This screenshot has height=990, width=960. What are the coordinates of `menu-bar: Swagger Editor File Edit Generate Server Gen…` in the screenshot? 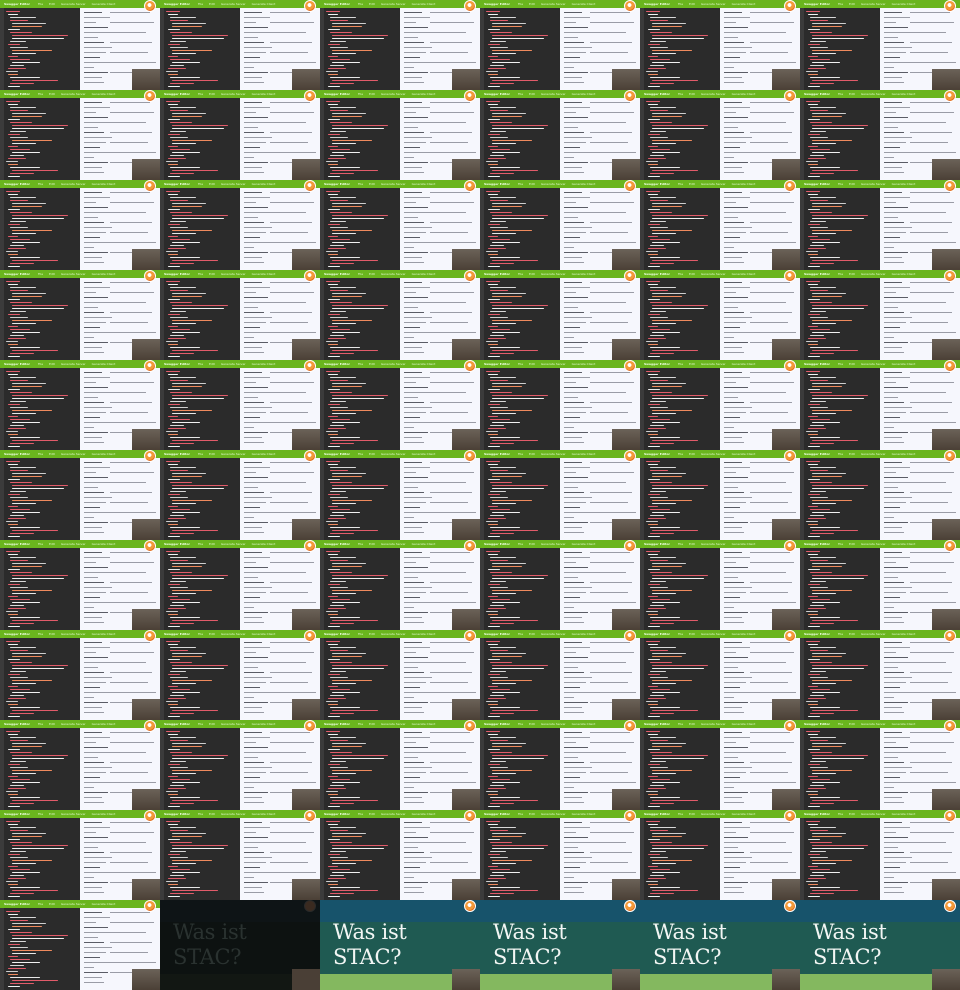 It's located at (80, 544).